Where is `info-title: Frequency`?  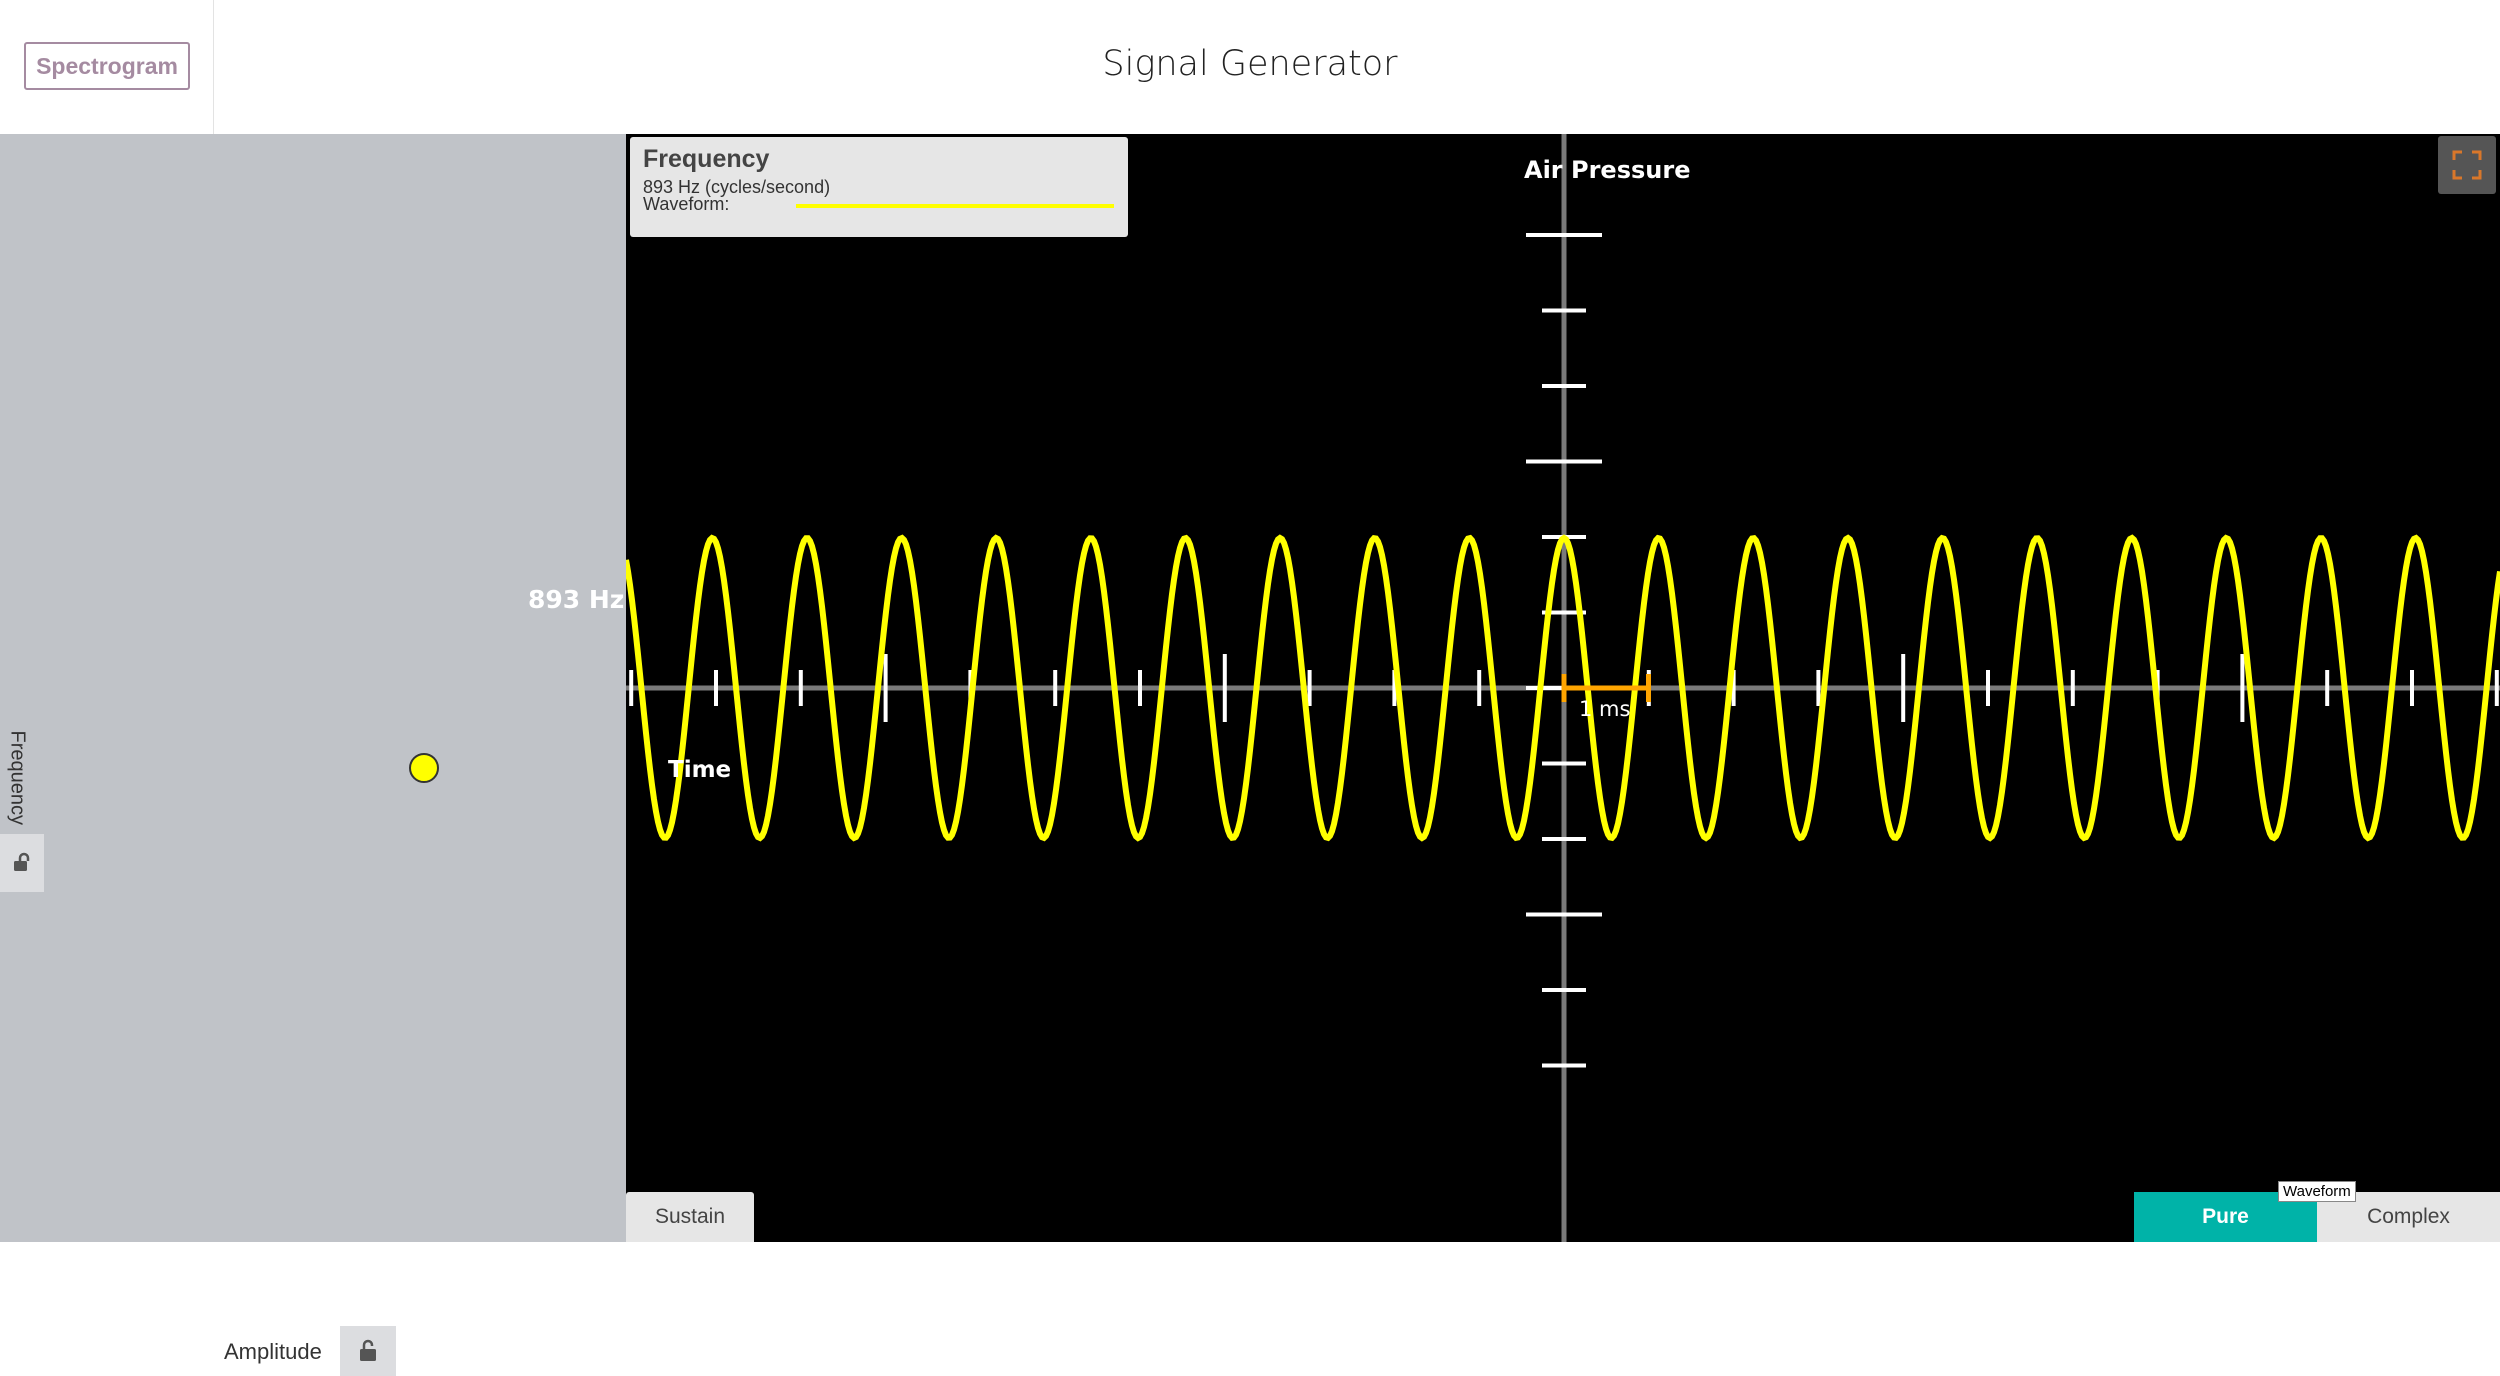 info-title: Frequency is located at coordinates (706, 159).